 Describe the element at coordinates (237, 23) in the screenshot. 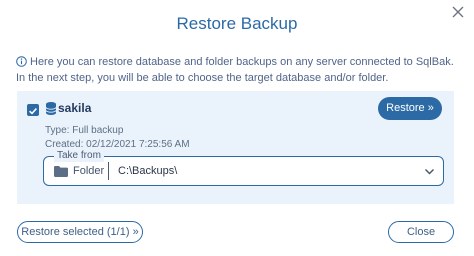

I see `dialog-title: Restore Backup` at that location.